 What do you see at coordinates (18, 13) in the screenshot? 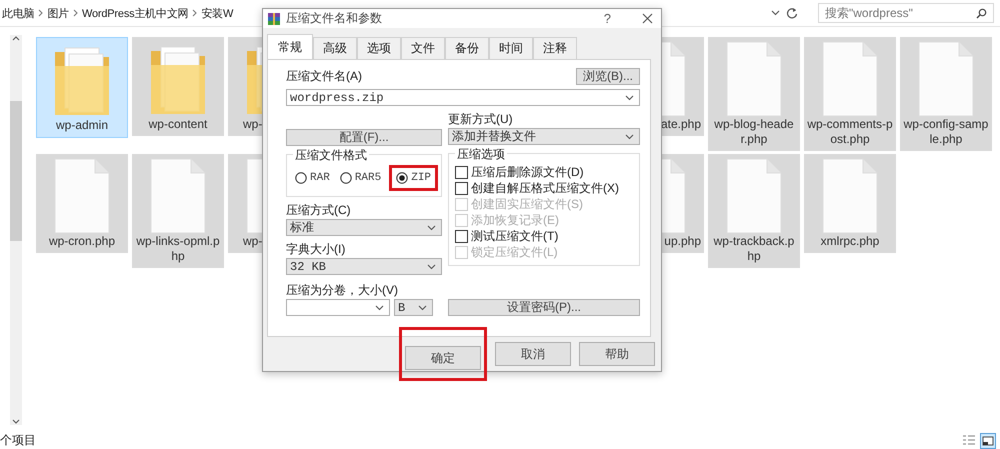
I see `breadcrumb-item: 此电脑` at bounding box center [18, 13].